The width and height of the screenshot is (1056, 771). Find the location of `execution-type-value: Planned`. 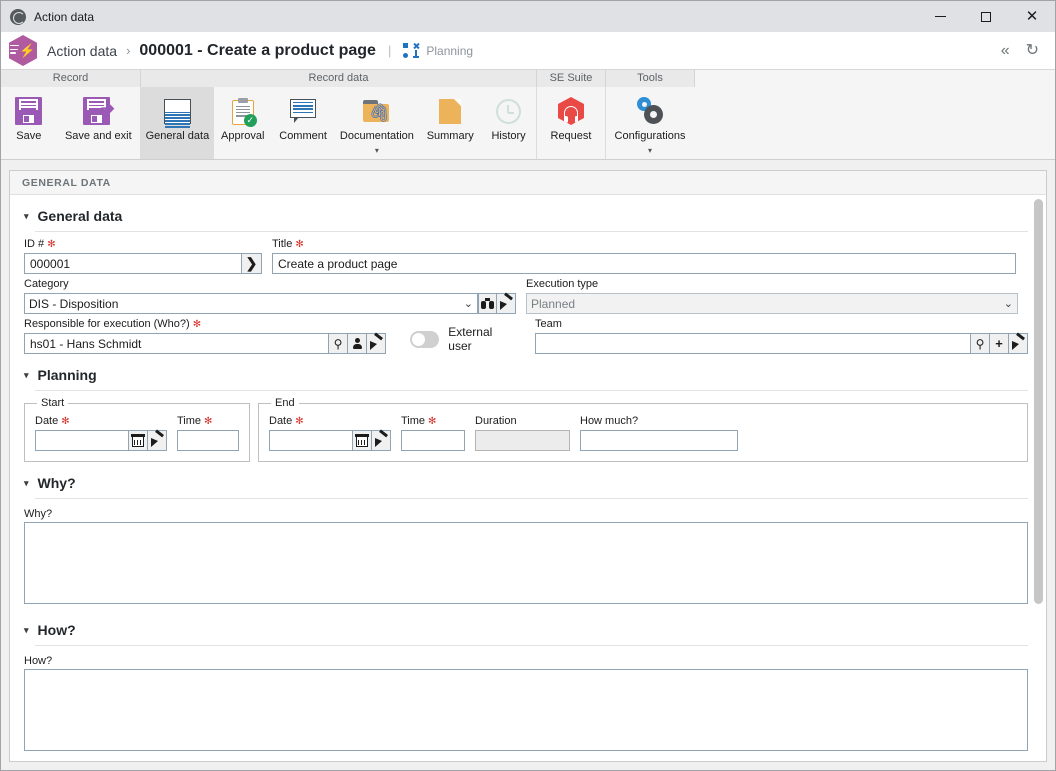

execution-type-value: Planned is located at coordinates (553, 303).